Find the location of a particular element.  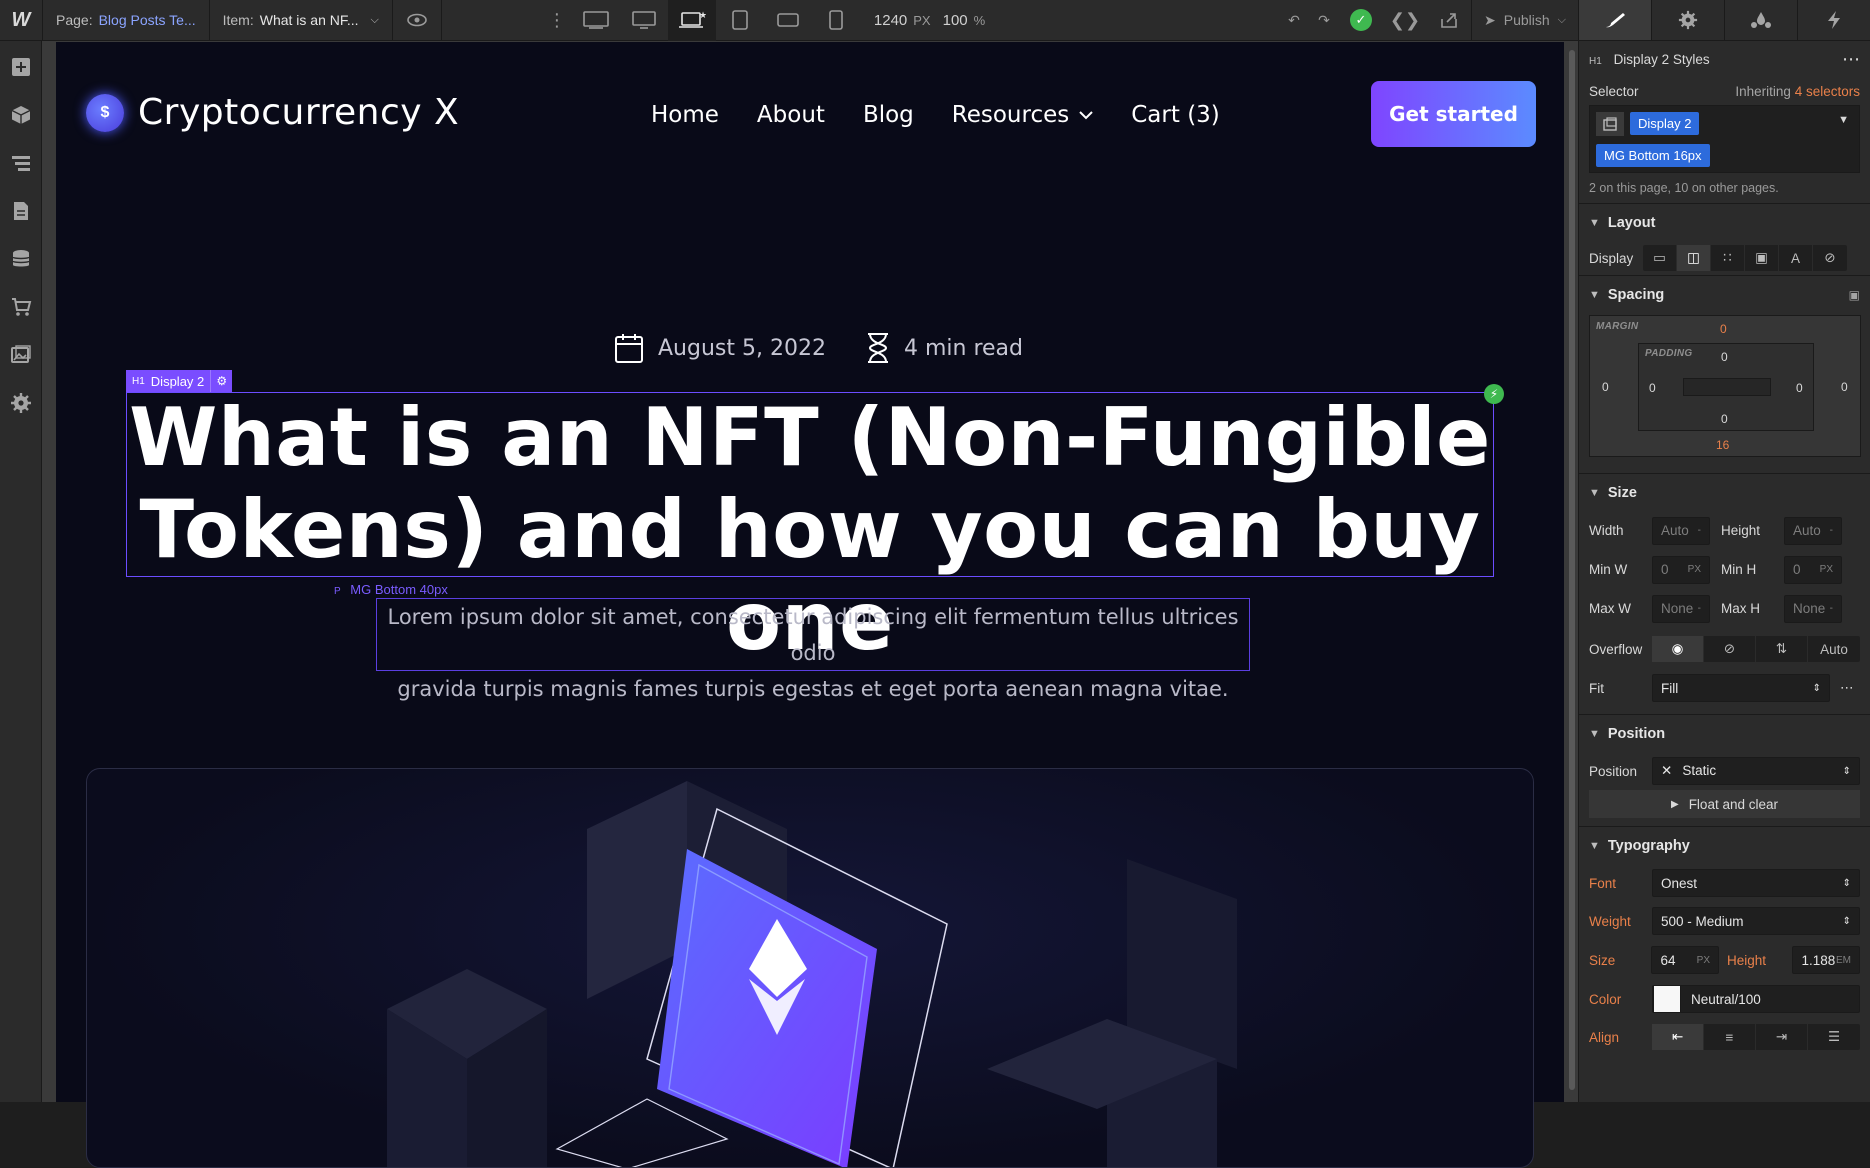

breakpoint-mobile-portrait-icon is located at coordinates (836, 20).